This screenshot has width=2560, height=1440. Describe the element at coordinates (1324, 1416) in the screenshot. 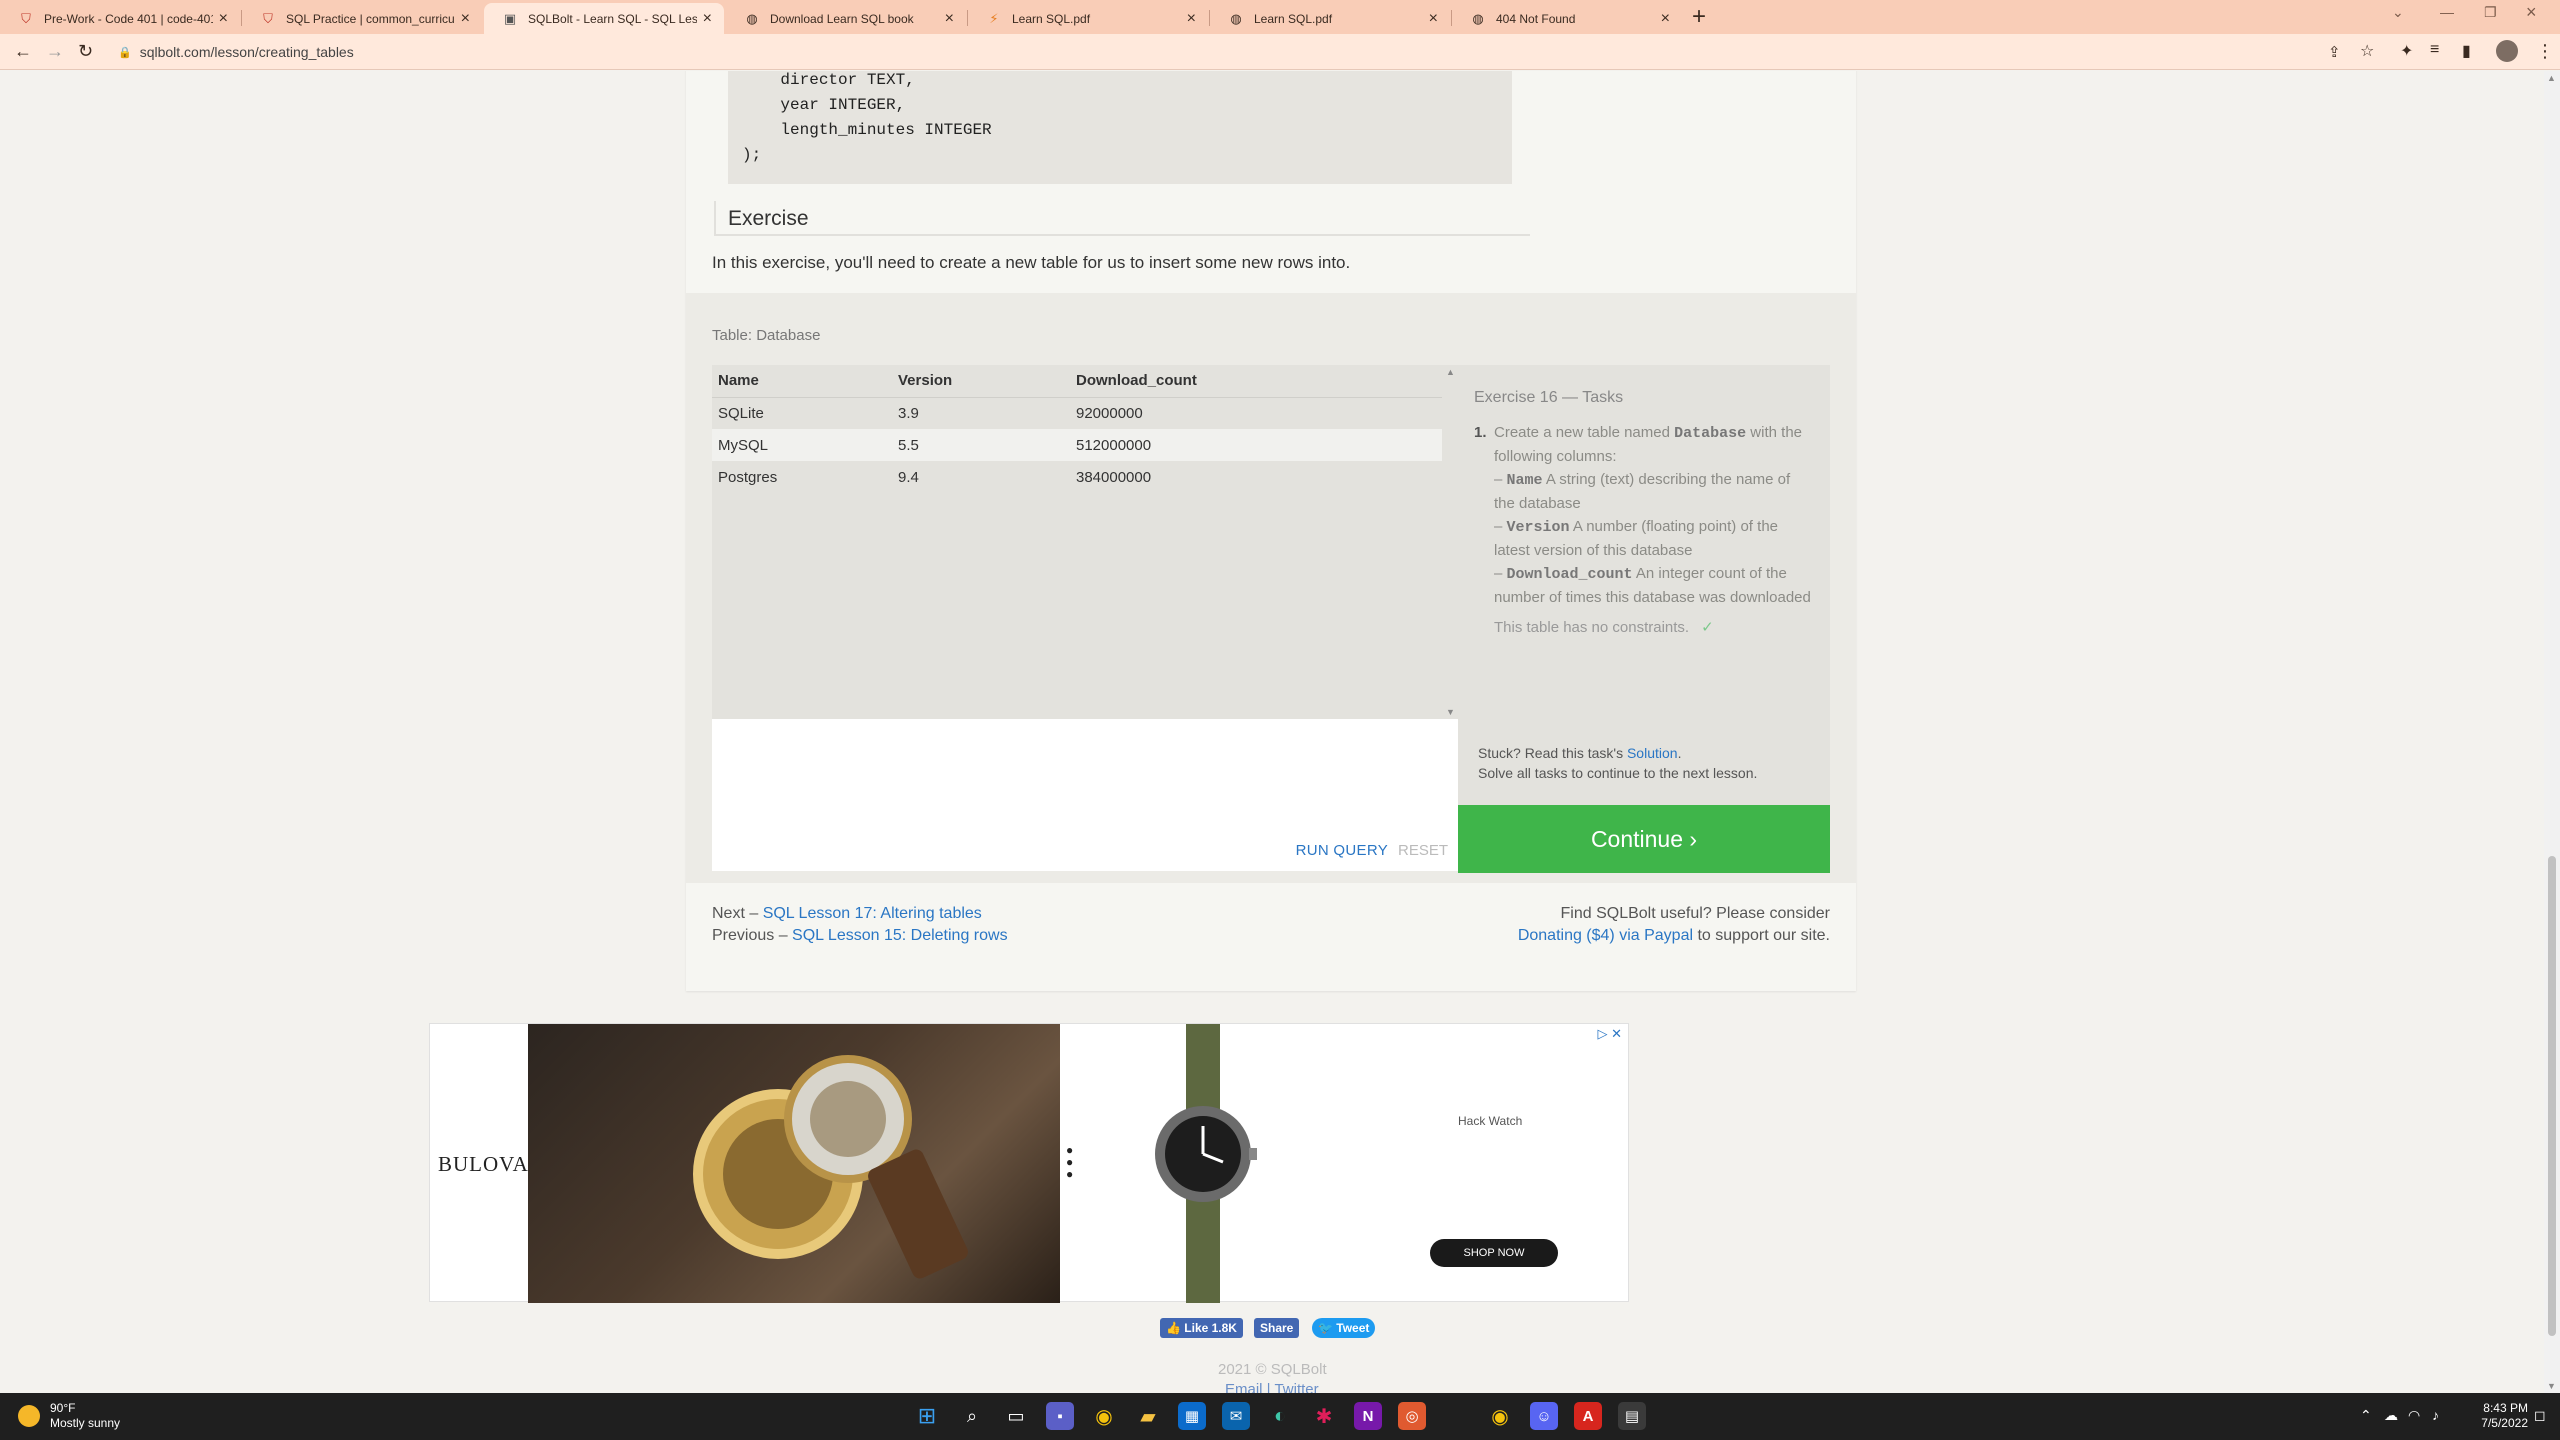

I see `slack-icon: ✱` at that location.